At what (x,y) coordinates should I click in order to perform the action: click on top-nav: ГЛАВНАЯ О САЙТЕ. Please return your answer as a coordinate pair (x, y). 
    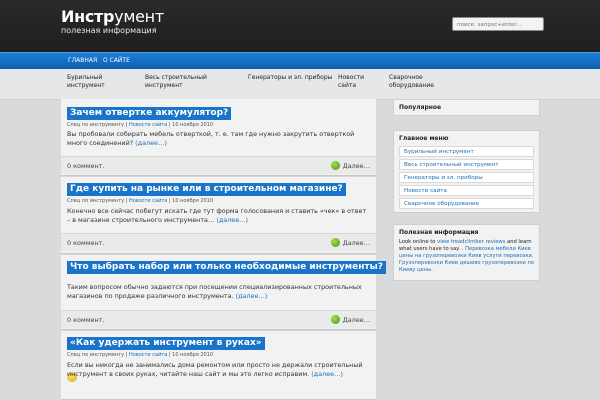
    Looking at the image, I should click on (300, 60).